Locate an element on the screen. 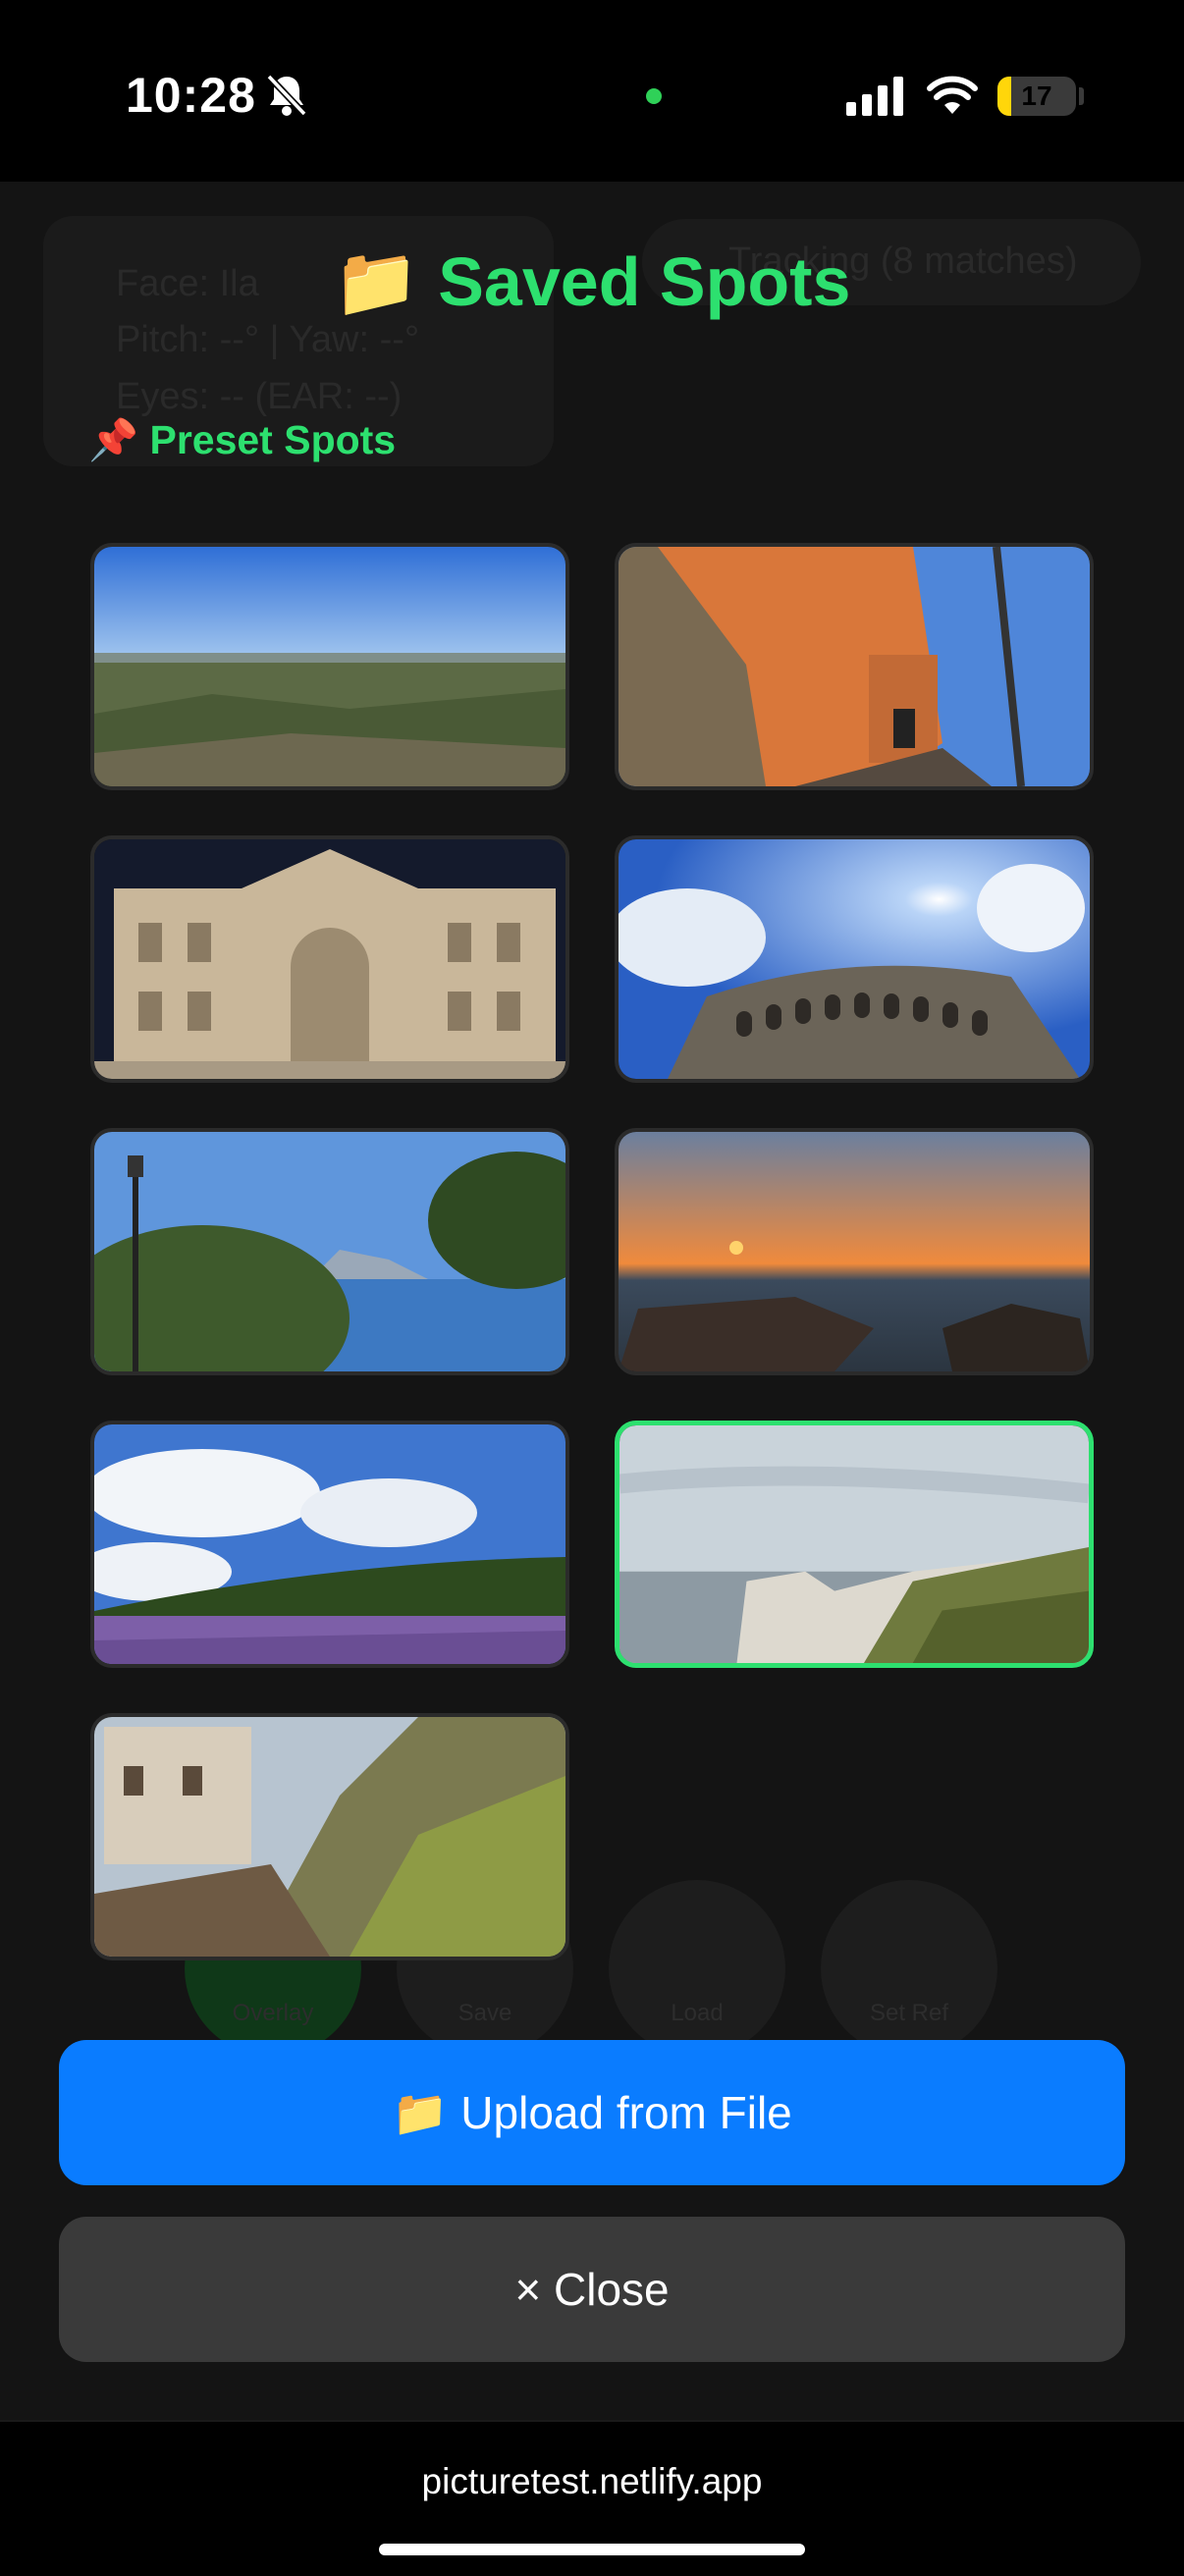 This screenshot has width=1184, height=2576. status-time: 10:28 is located at coordinates (191, 95).